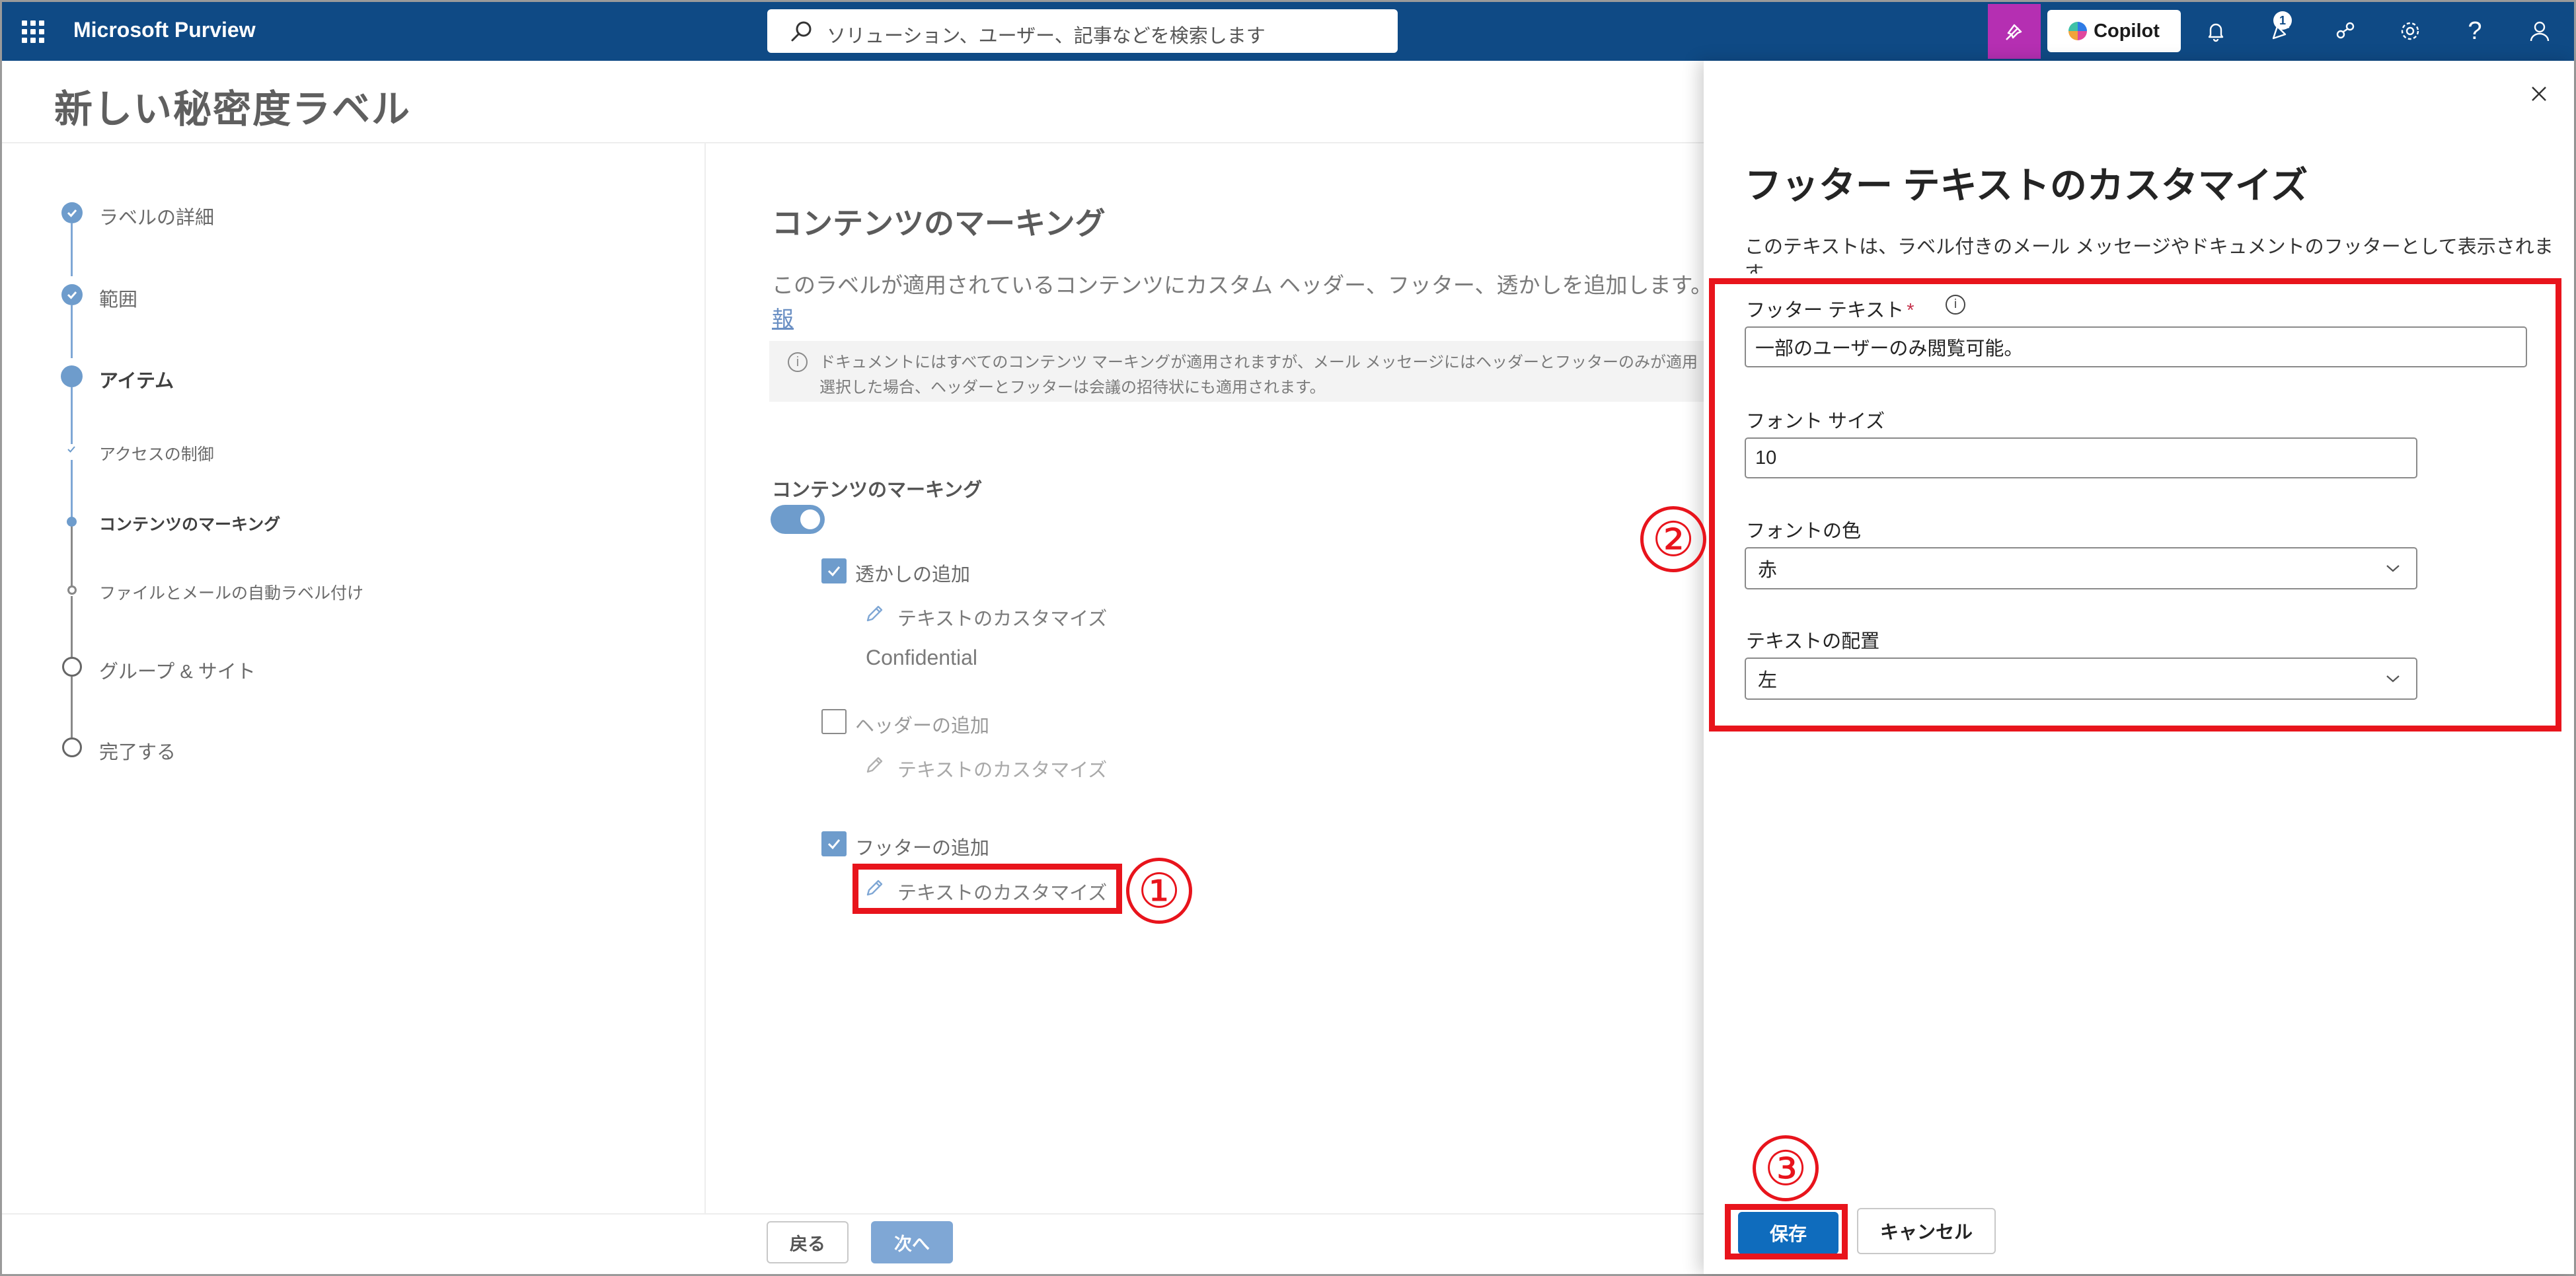 This screenshot has height=1276, width=2576. I want to click on step-label-items: アイテム, so click(137, 379).